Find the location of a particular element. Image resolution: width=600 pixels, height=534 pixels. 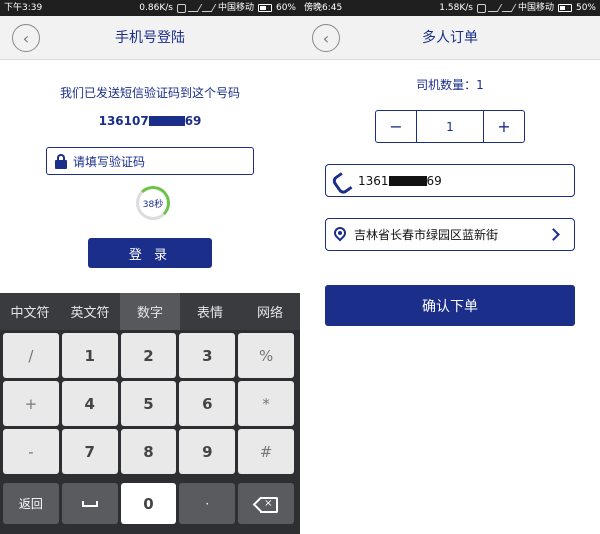

driver-count-value: 1 is located at coordinates (450, 126).